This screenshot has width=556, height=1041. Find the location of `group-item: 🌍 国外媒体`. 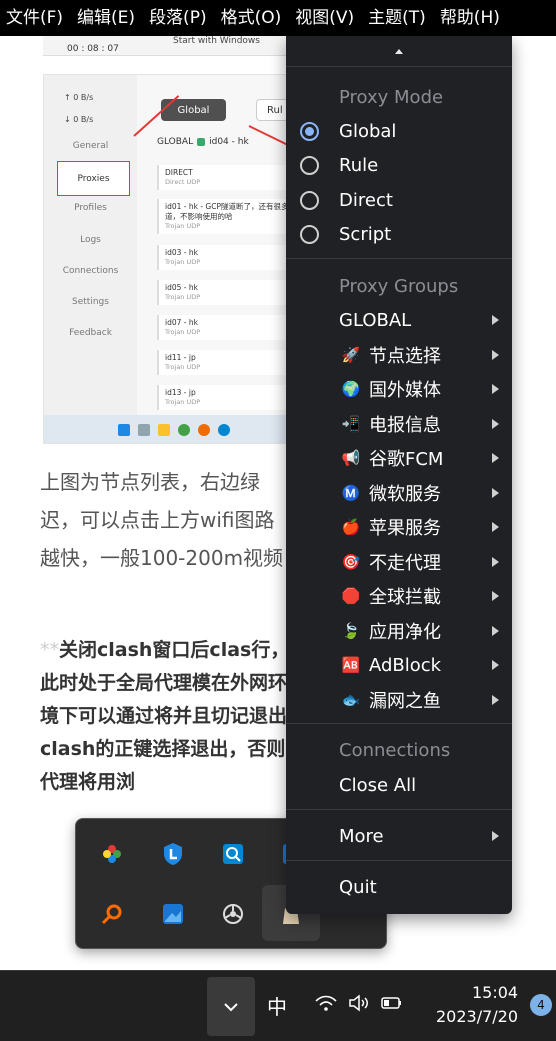

group-item: 🌍 国外媒体 is located at coordinates (399, 389).